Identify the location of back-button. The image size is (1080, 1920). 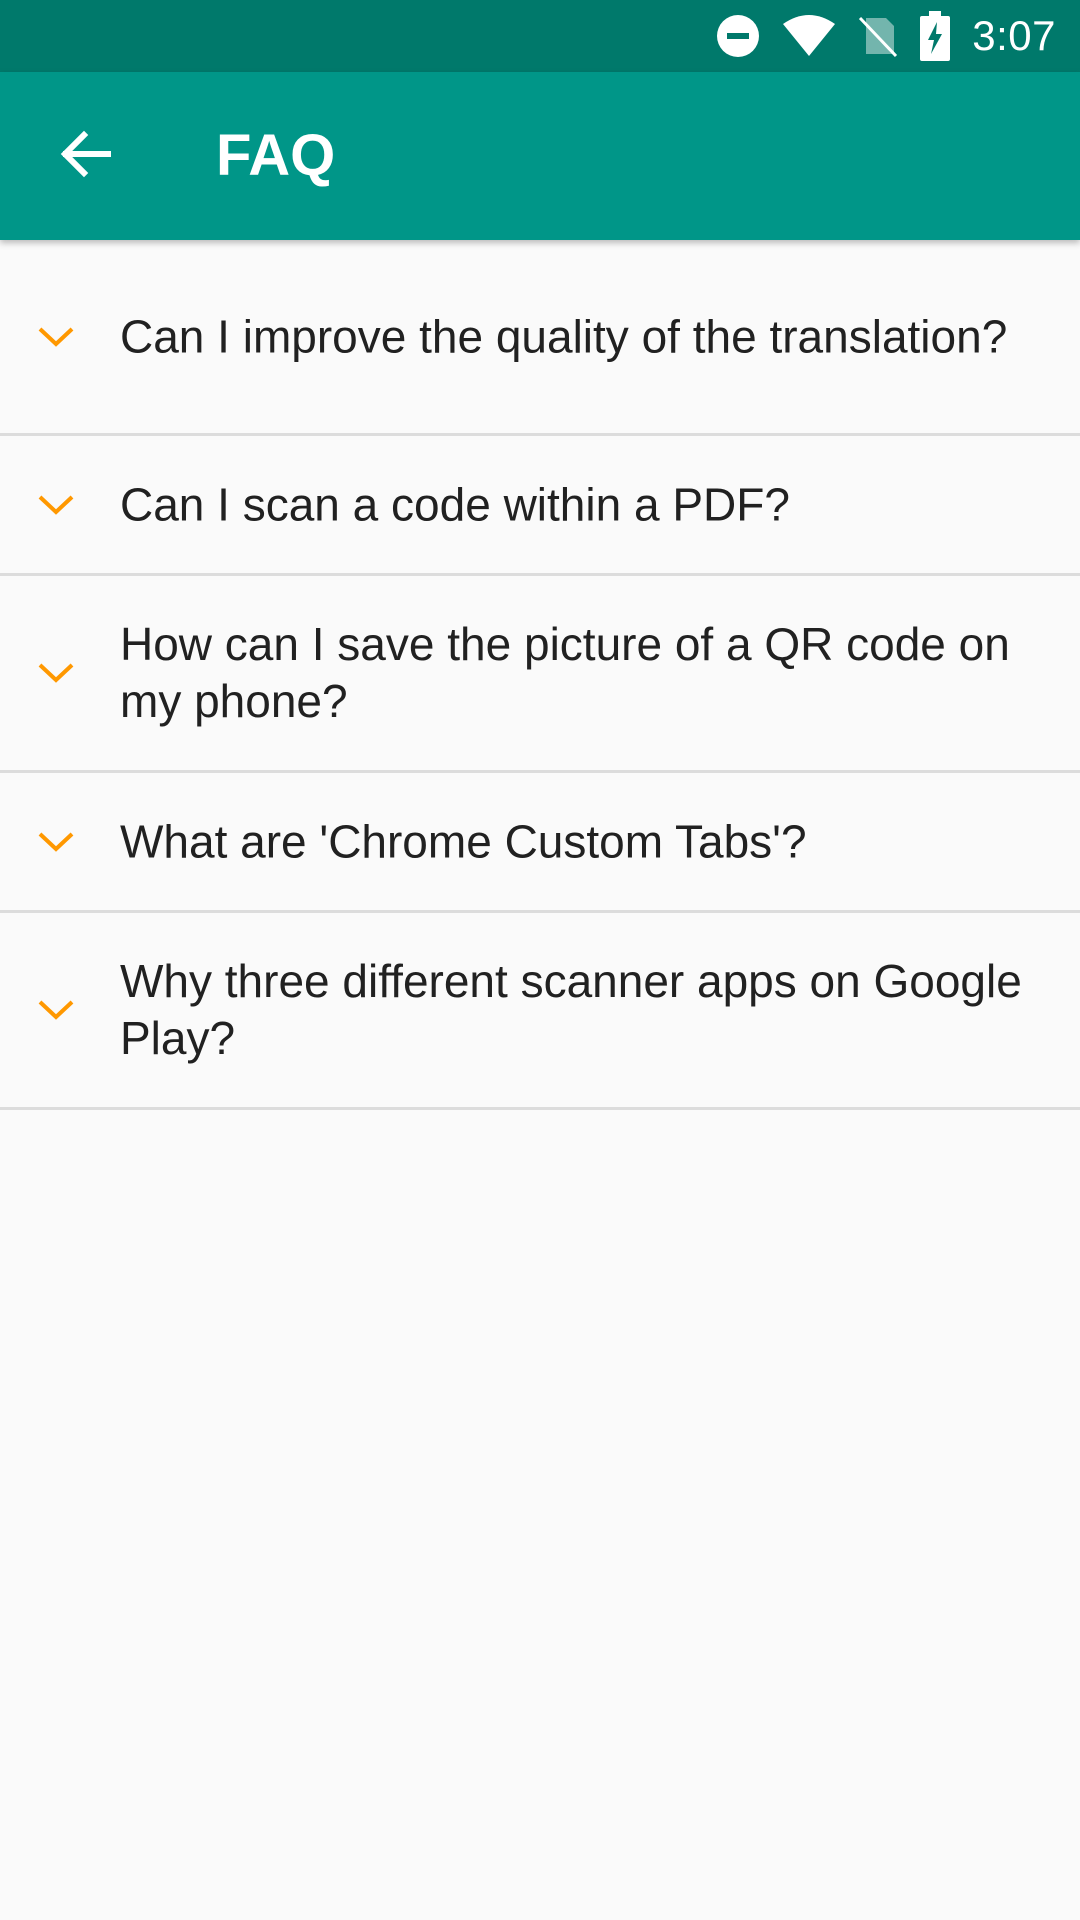
(86, 156).